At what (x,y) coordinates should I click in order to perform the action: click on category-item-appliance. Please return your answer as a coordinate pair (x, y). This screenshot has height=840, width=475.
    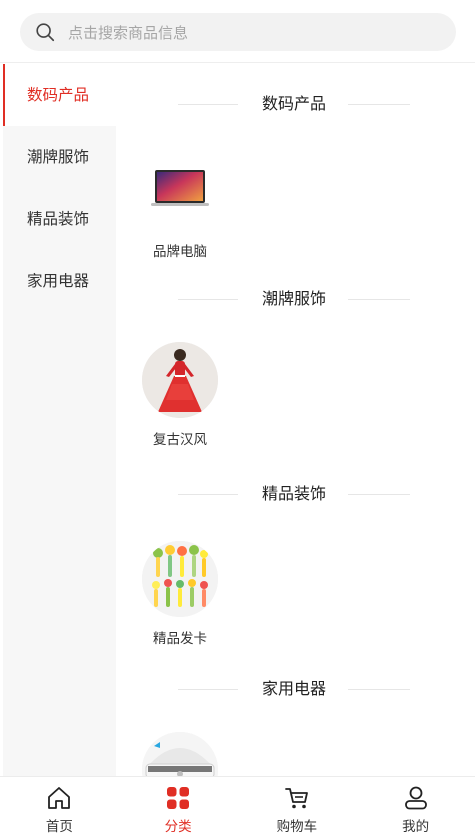
    Looking at the image, I should click on (180, 754).